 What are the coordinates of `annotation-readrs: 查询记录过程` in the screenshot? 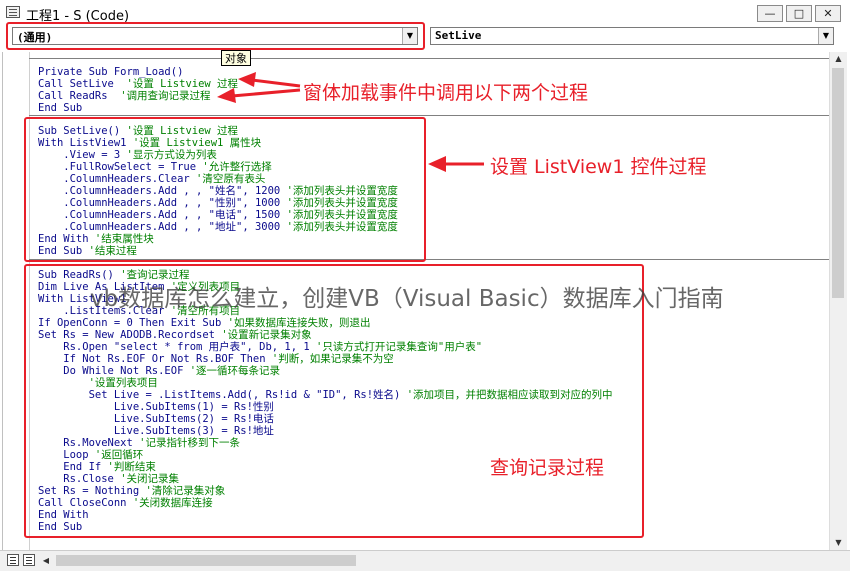 It's located at (547, 468).